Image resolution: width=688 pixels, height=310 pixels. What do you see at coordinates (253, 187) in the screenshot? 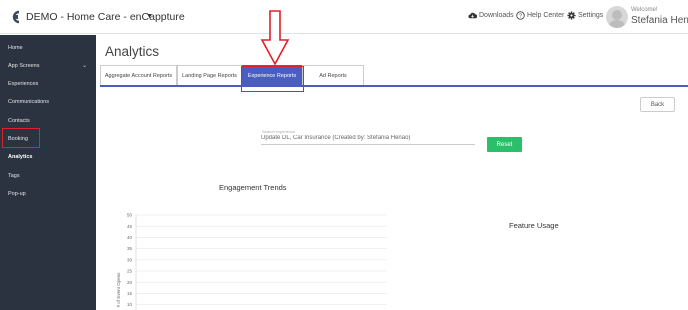
I see `engagement-trends-title: Engagement Trends` at bounding box center [253, 187].